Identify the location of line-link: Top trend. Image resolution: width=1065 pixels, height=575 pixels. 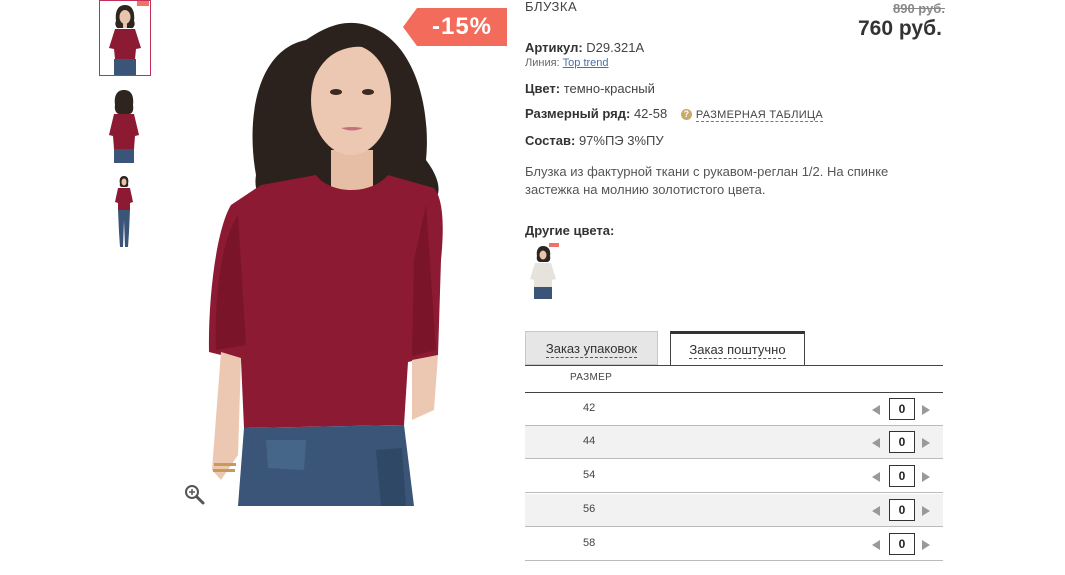
(586, 63).